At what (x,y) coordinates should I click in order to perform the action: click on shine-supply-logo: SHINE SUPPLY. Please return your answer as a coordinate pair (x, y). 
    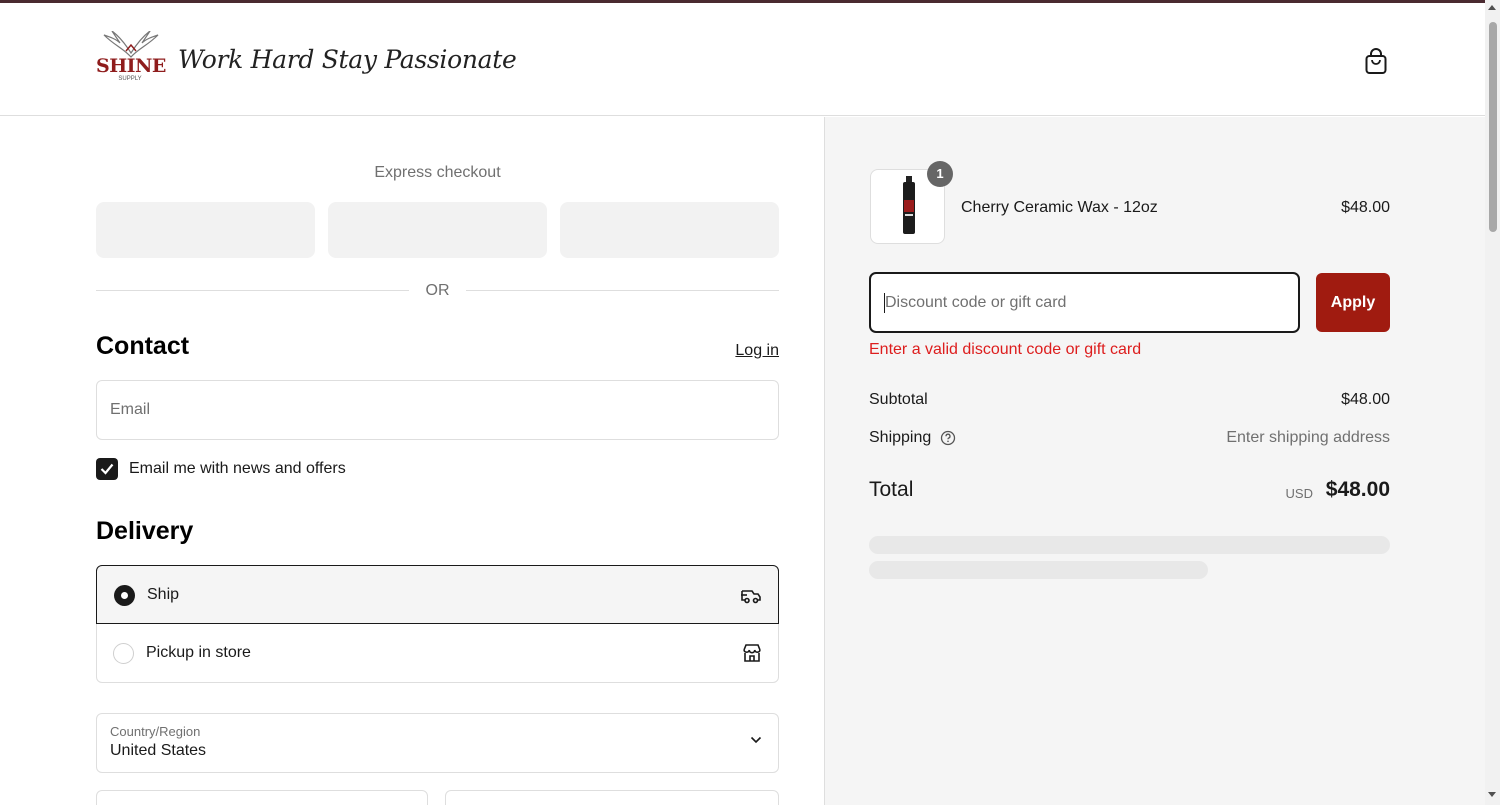
    Looking at the image, I should click on (131, 62).